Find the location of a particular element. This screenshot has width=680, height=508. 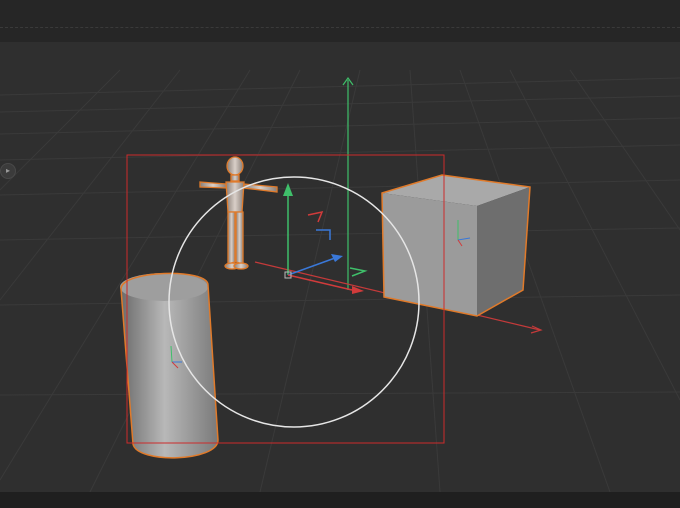

toolbar-divider is located at coordinates (340, 27).